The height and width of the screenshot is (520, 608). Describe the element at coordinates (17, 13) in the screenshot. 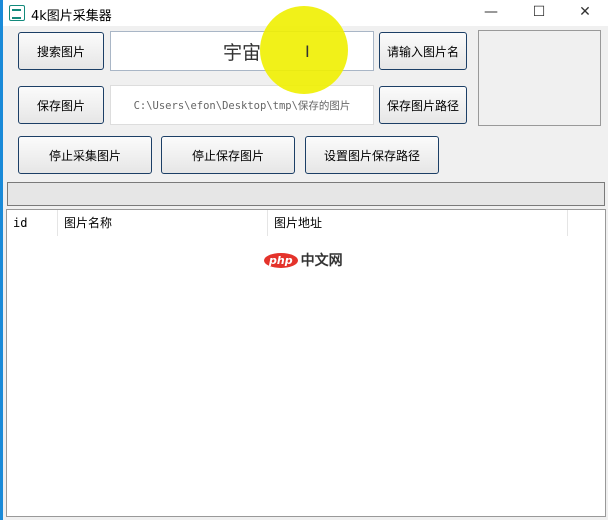

I see `app-icon` at that location.